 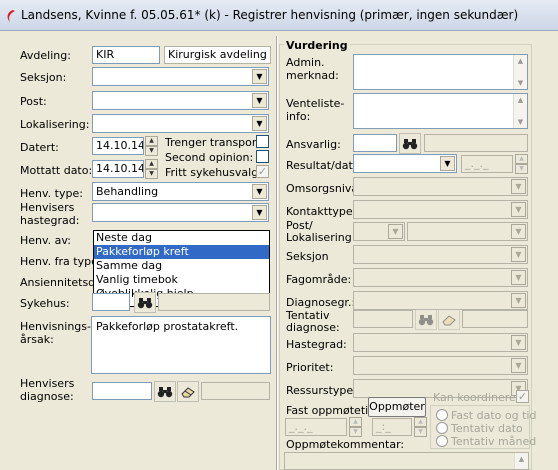 What do you see at coordinates (379, 231) in the screenshot?
I see `post-combo-right: ▼` at bounding box center [379, 231].